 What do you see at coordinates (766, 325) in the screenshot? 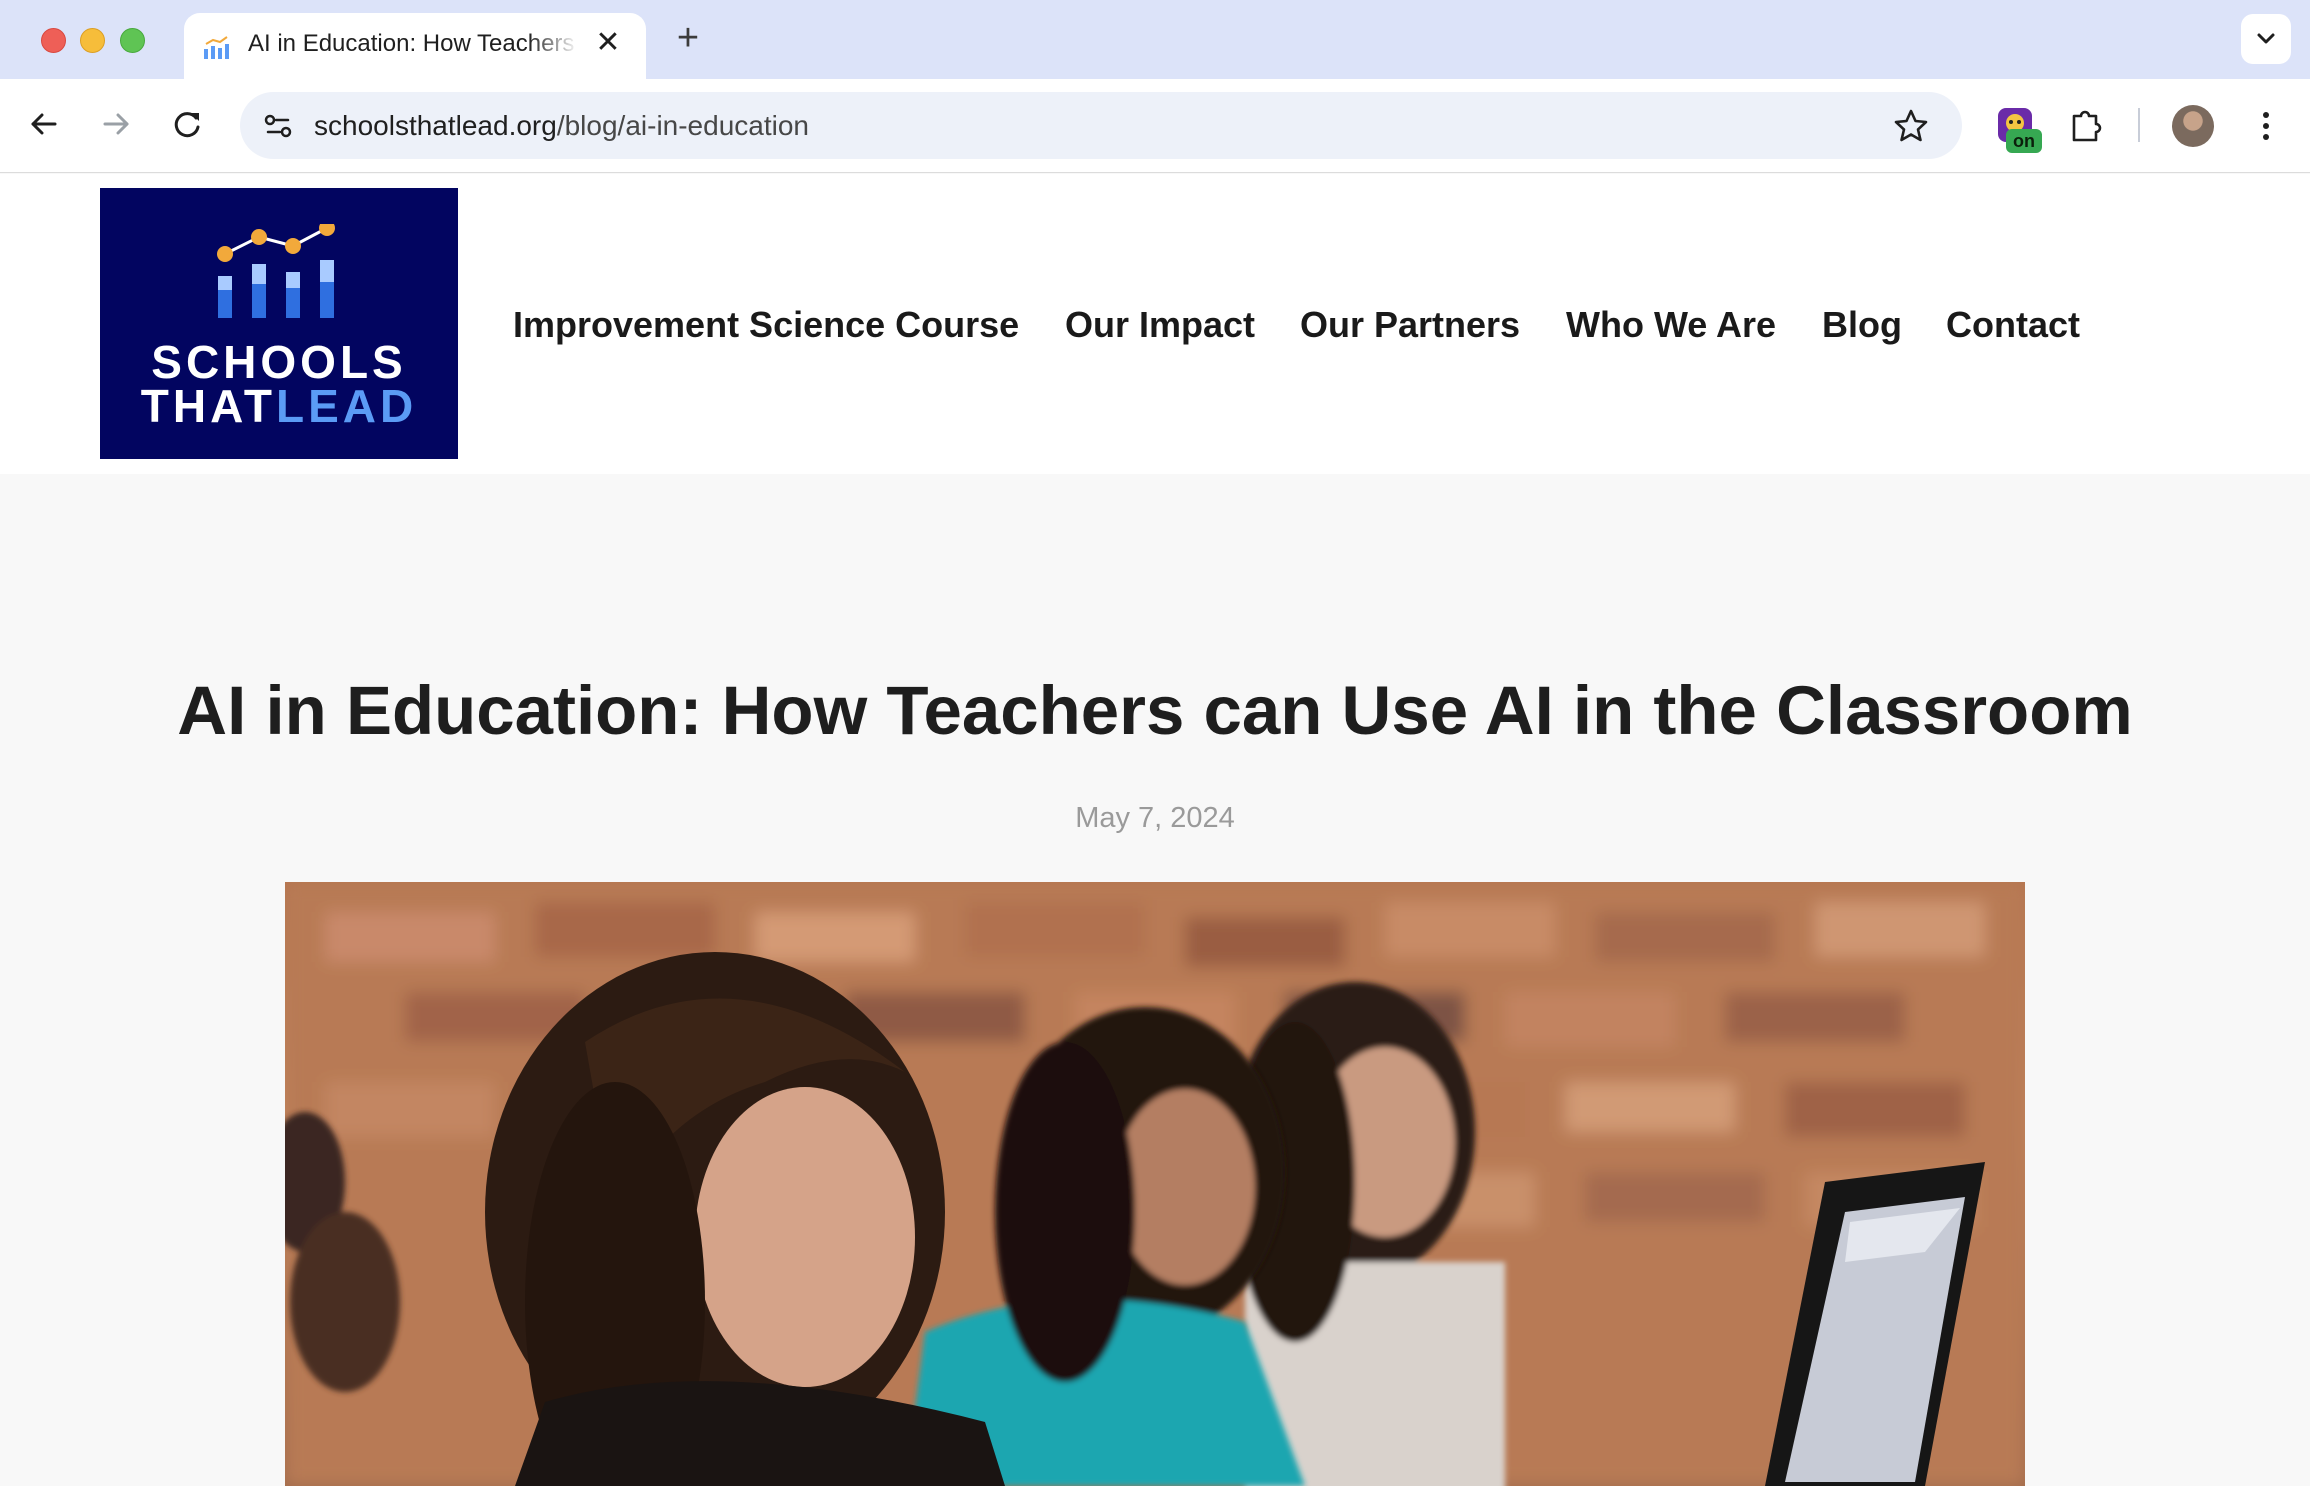
I see `nav-improvement-science-course: Improvement Science Course` at bounding box center [766, 325].